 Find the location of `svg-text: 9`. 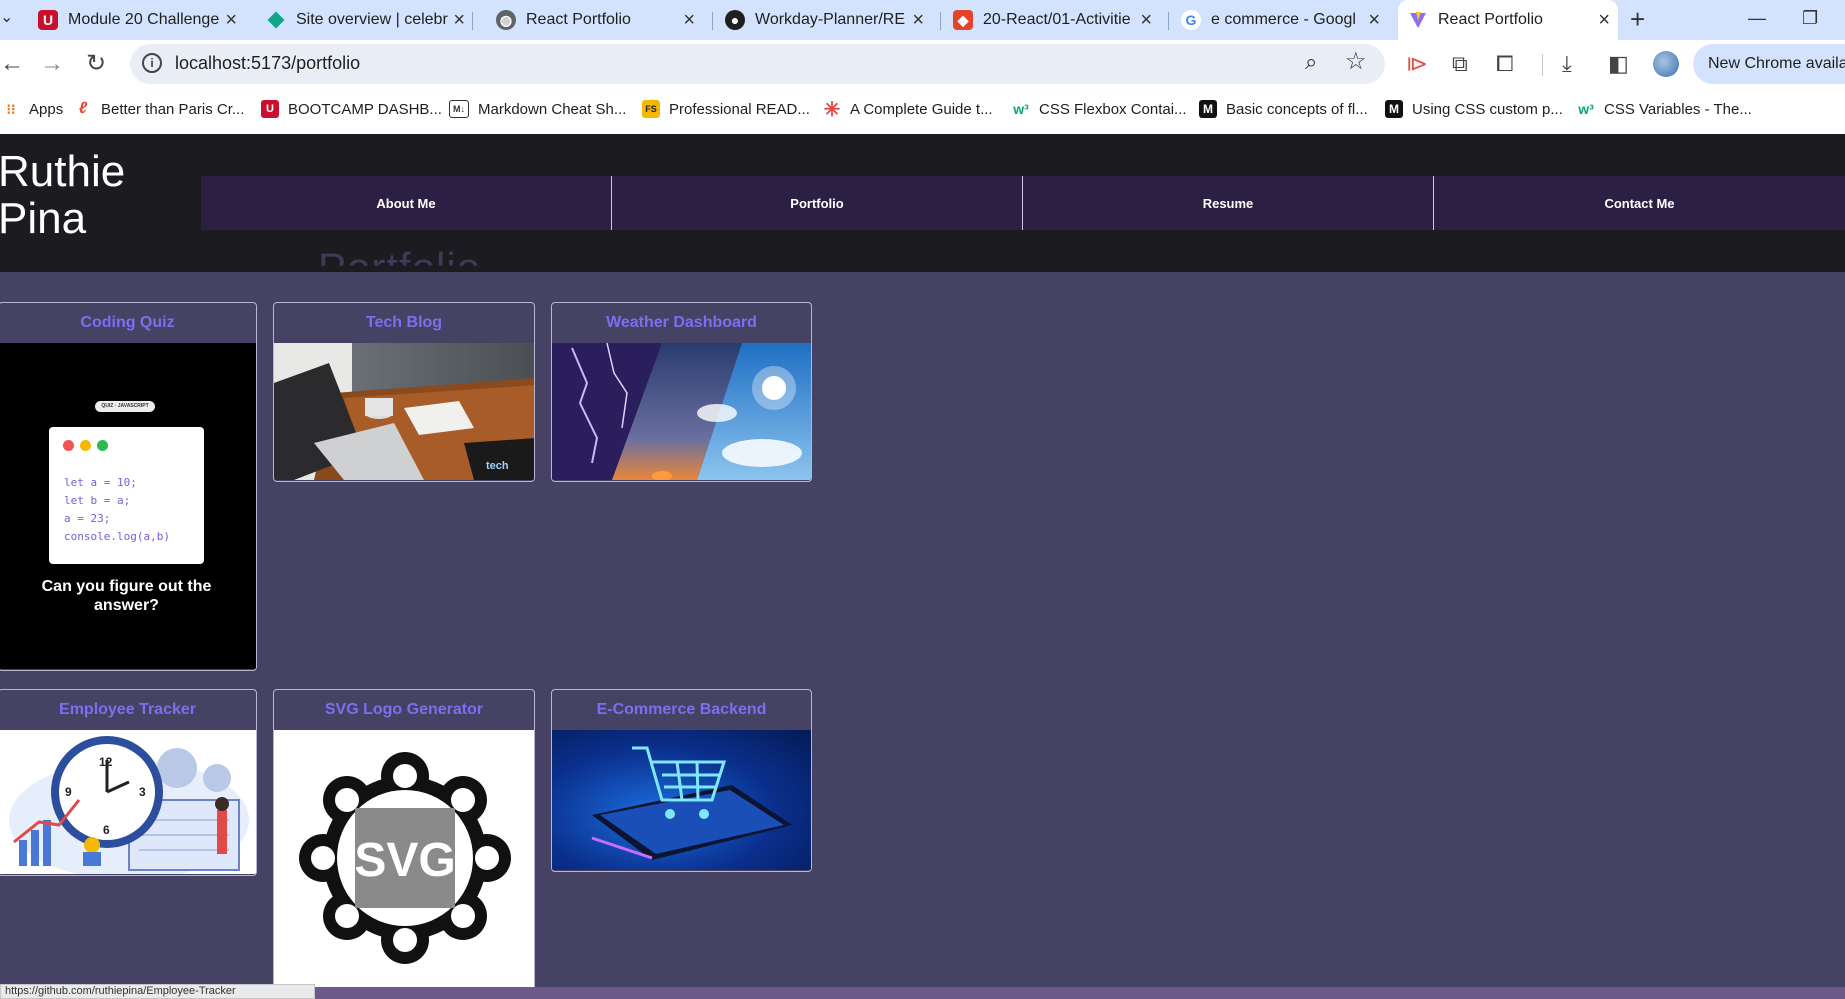

svg-text: 9 is located at coordinates (68, 792).